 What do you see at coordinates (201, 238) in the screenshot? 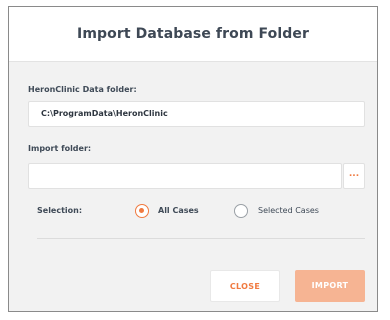
I see `divider` at bounding box center [201, 238].